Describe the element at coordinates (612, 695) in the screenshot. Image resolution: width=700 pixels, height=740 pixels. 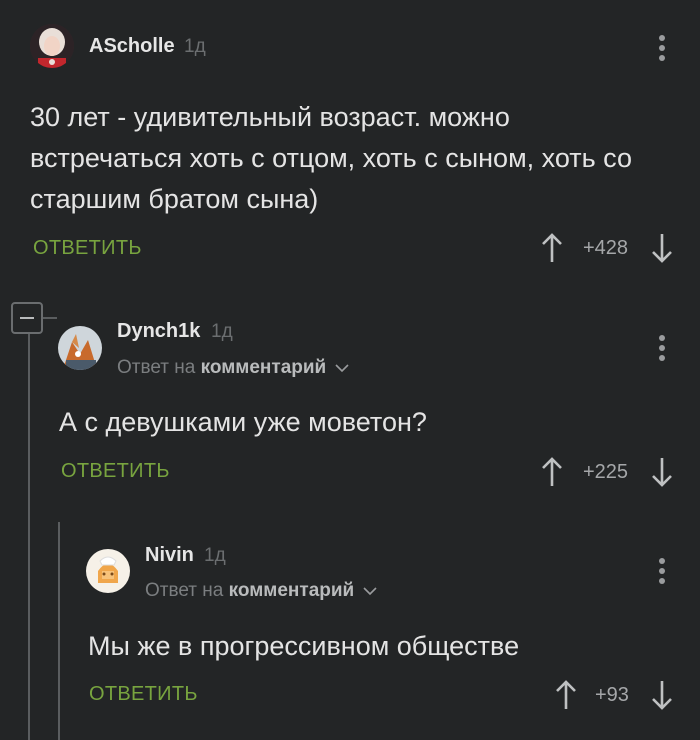
I see `rating: +93` at that location.